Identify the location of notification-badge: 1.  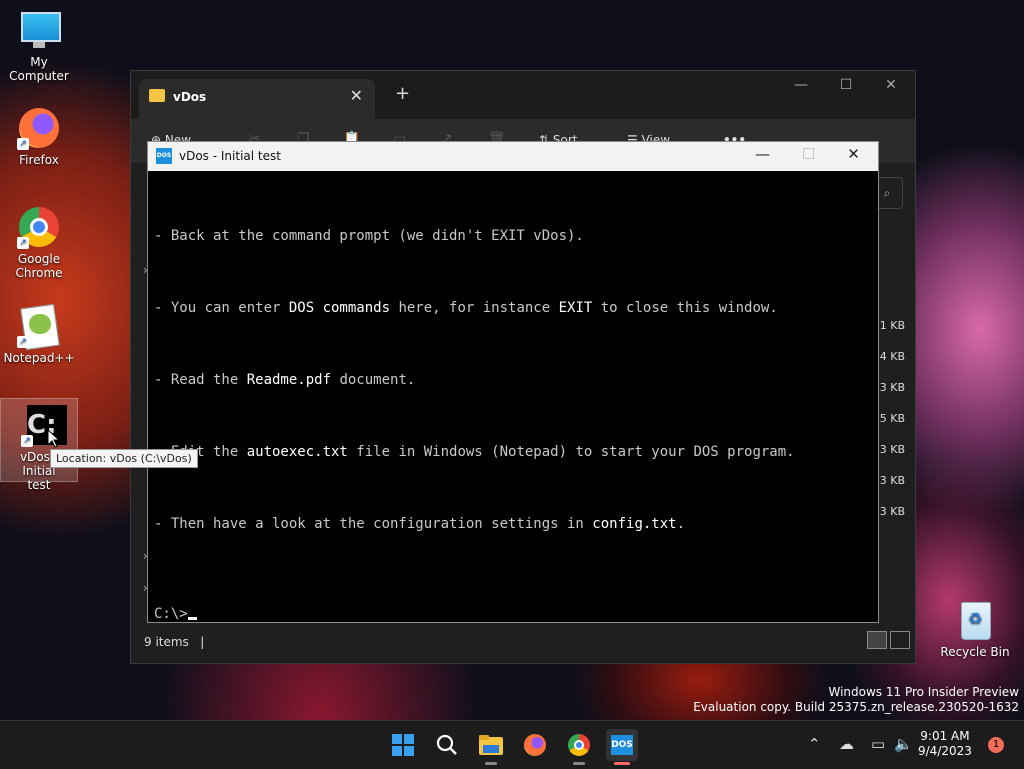
(996, 745).